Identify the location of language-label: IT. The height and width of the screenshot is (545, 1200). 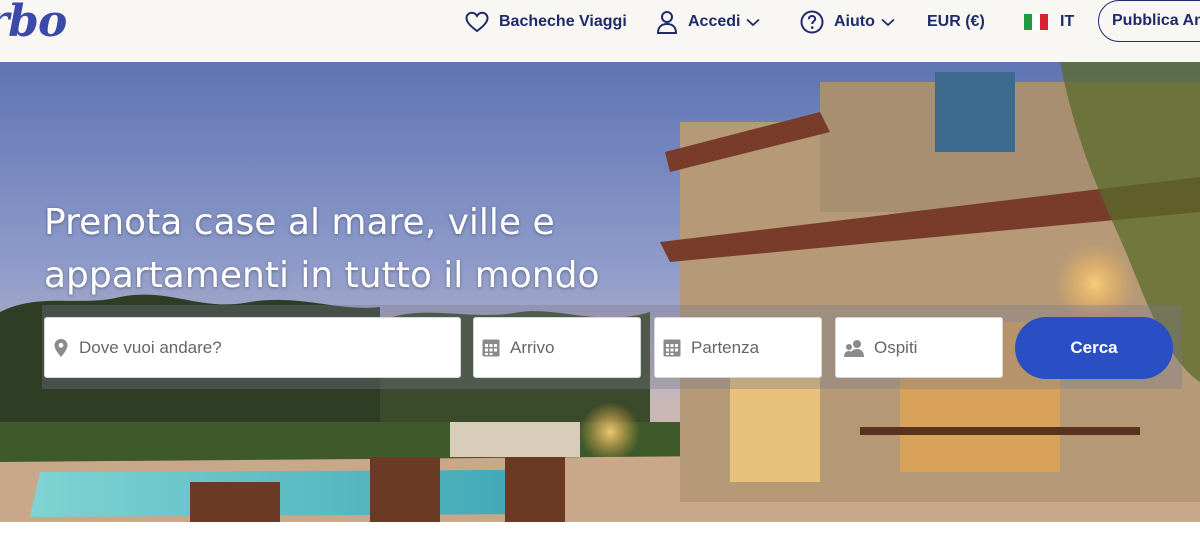
(1067, 21).